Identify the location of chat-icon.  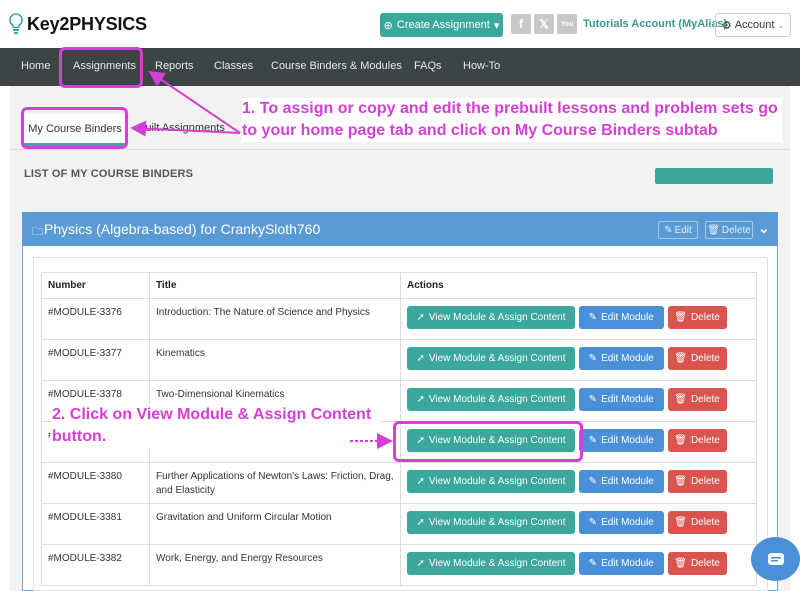
(775, 559).